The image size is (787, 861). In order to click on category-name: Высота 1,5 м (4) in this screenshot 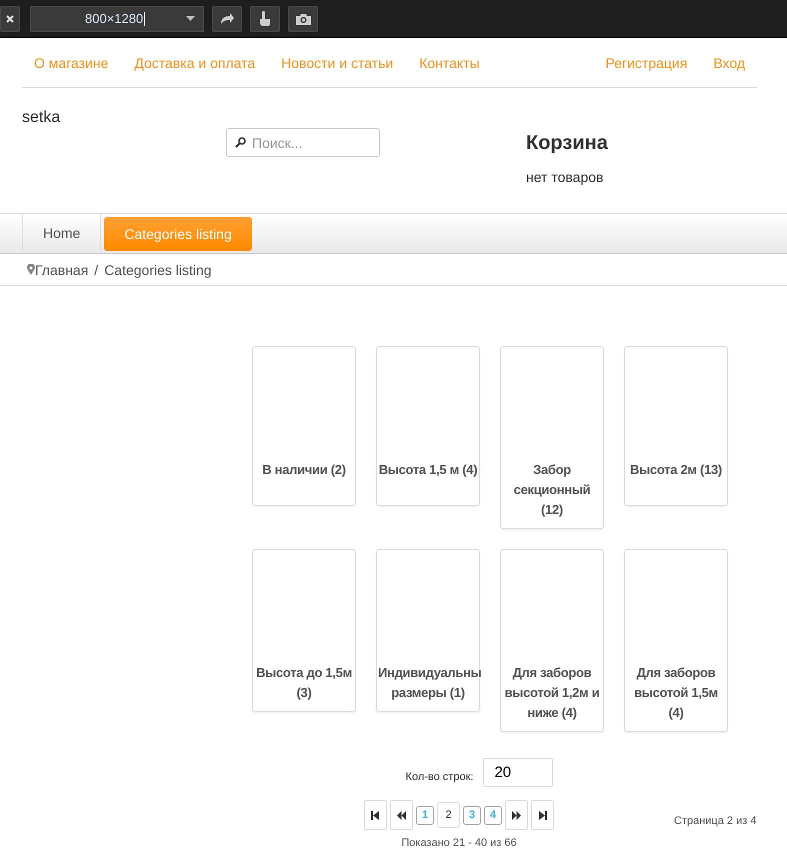, I will do `click(428, 470)`.